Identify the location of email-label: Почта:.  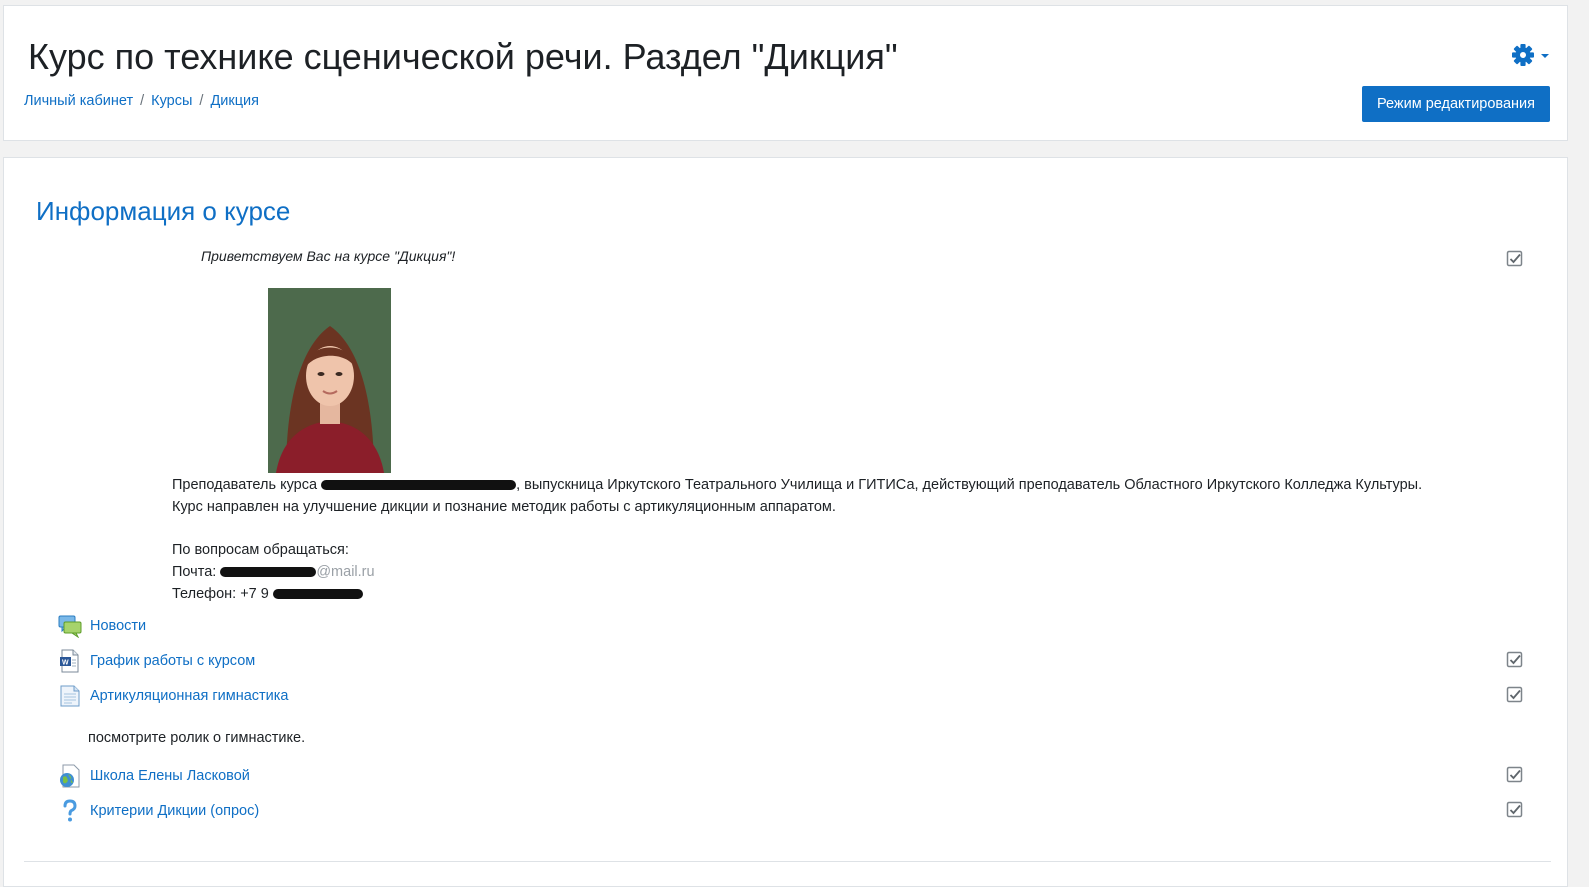
(194, 572).